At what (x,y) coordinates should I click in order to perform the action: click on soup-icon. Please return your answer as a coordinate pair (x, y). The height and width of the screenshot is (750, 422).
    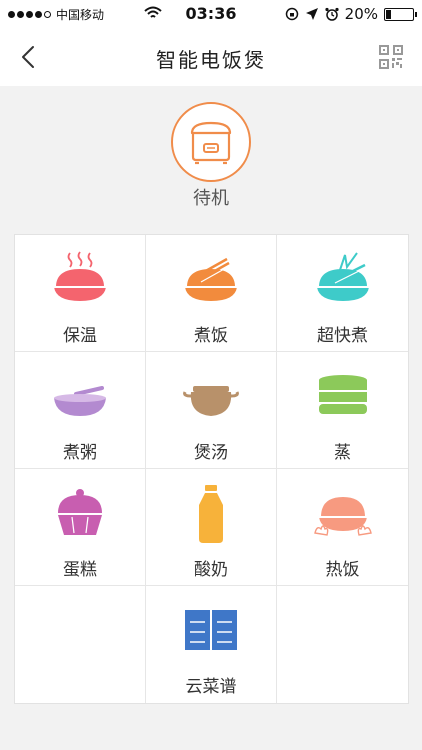
    Looking at the image, I should click on (211, 401).